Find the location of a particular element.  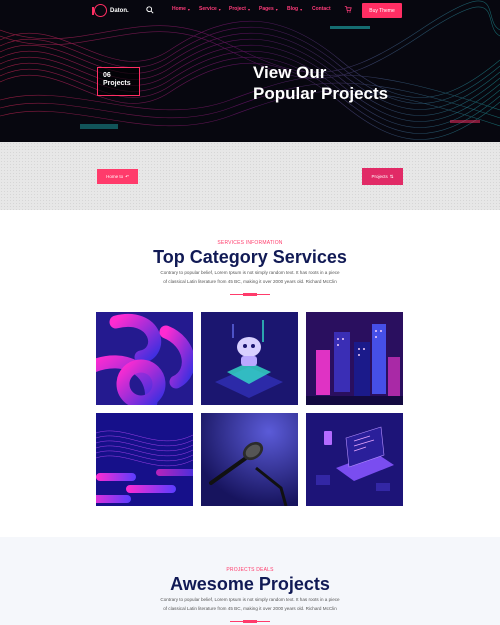

services-divider is located at coordinates (250, 294).